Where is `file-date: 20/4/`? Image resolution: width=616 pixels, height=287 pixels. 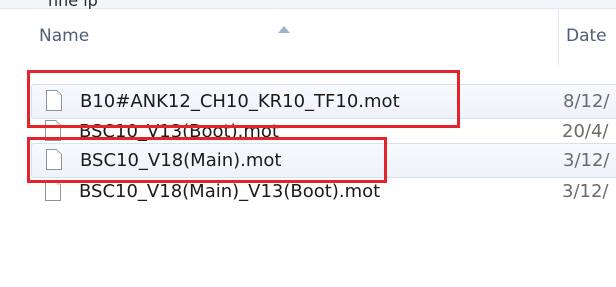
file-date: 20/4/ is located at coordinates (585, 131).